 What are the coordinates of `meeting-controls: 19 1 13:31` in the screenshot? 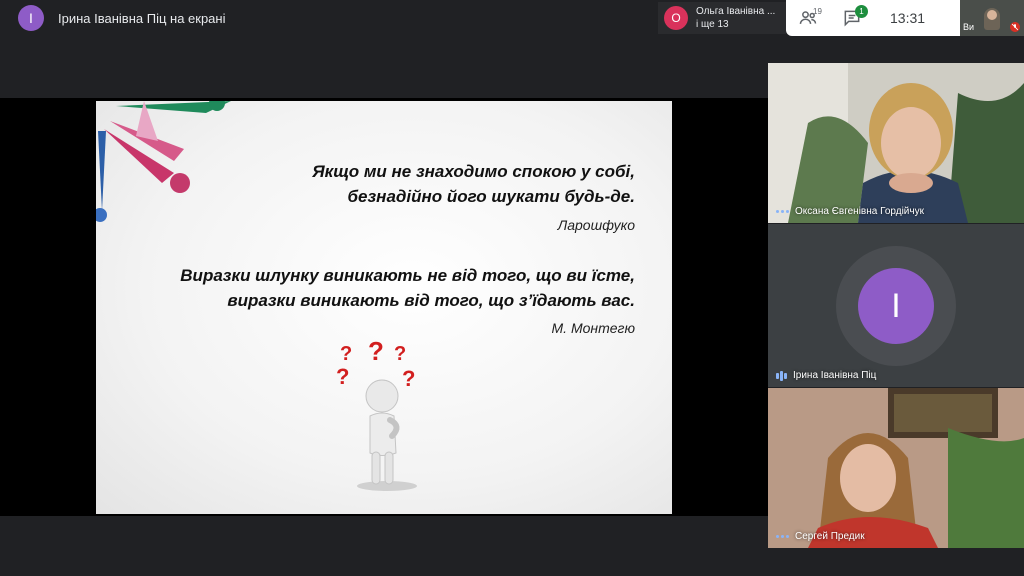 It's located at (873, 18).